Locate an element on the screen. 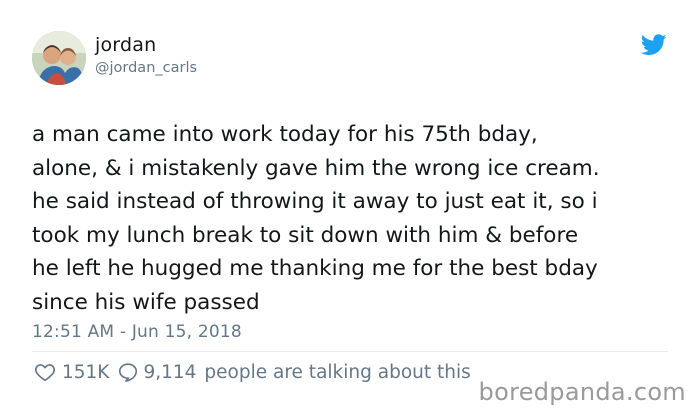 The width and height of the screenshot is (700, 415). tweet-timestamp: 12:51 AM - Jun 15, 2018 is located at coordinates (137, 332).